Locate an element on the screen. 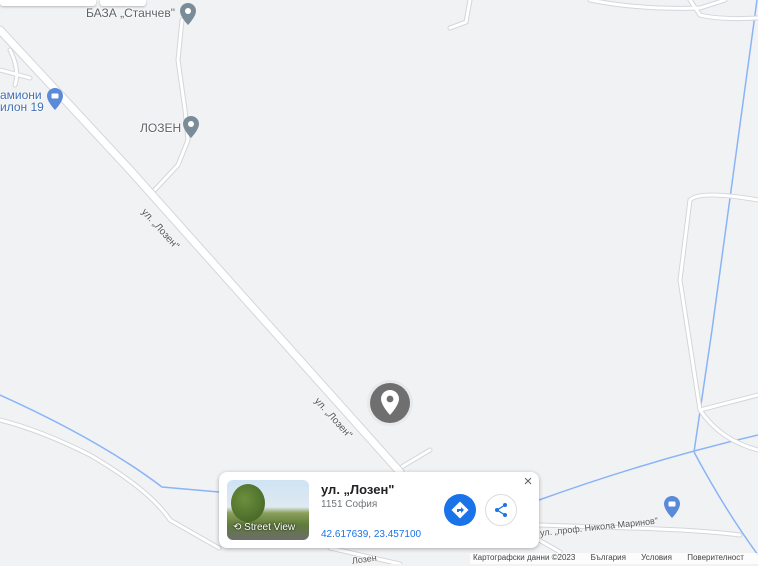 The height and width of the screenshot is (566, 758). country-link: България is located at coordinates (608, 557).